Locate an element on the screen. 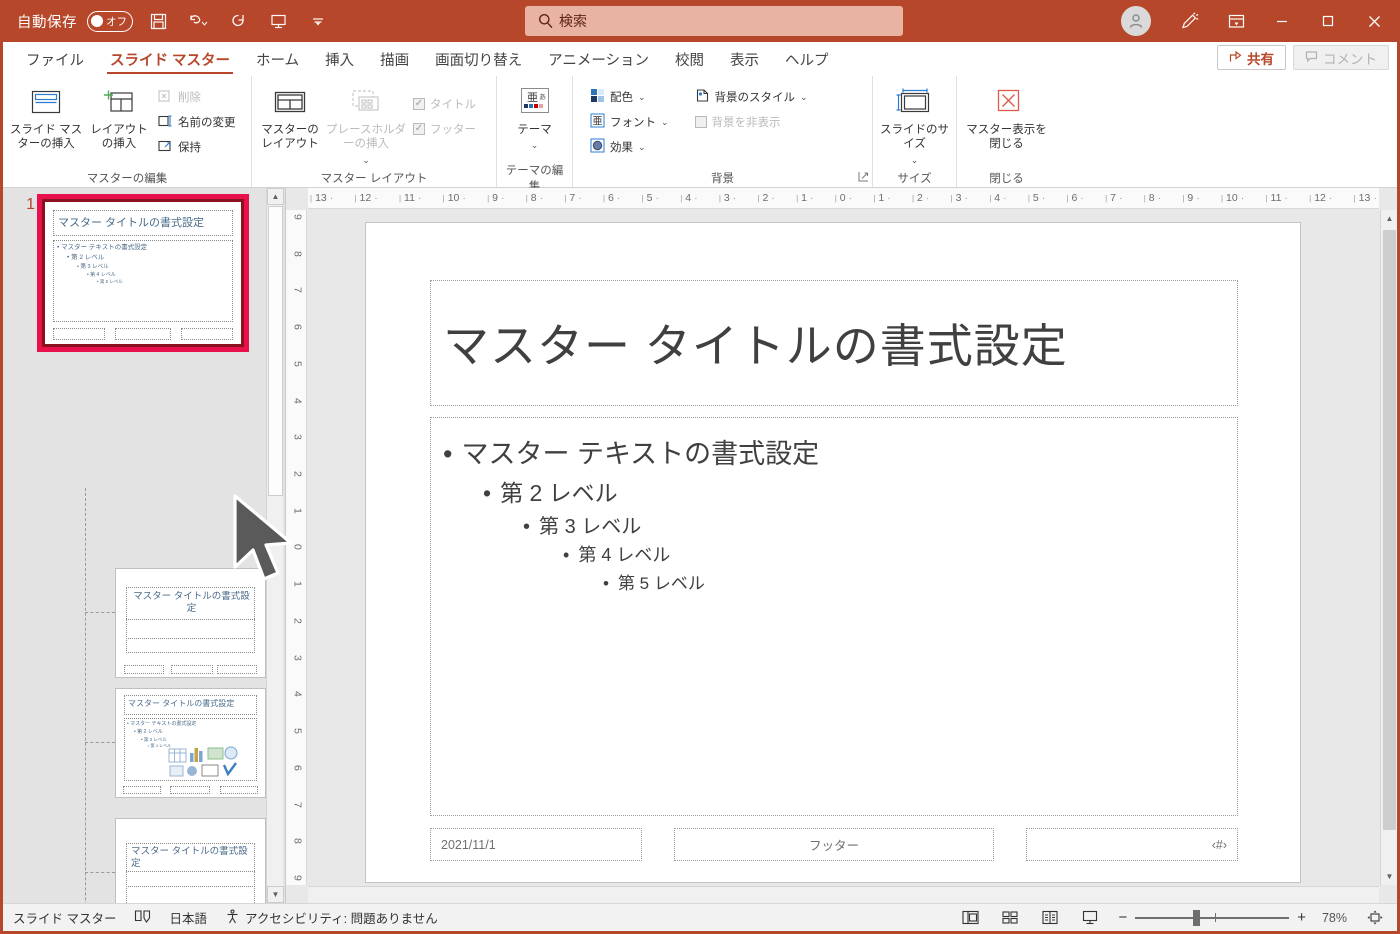 The image size is (1400, 934). fit-to-window-icon is located at coordinates (1375, 918).